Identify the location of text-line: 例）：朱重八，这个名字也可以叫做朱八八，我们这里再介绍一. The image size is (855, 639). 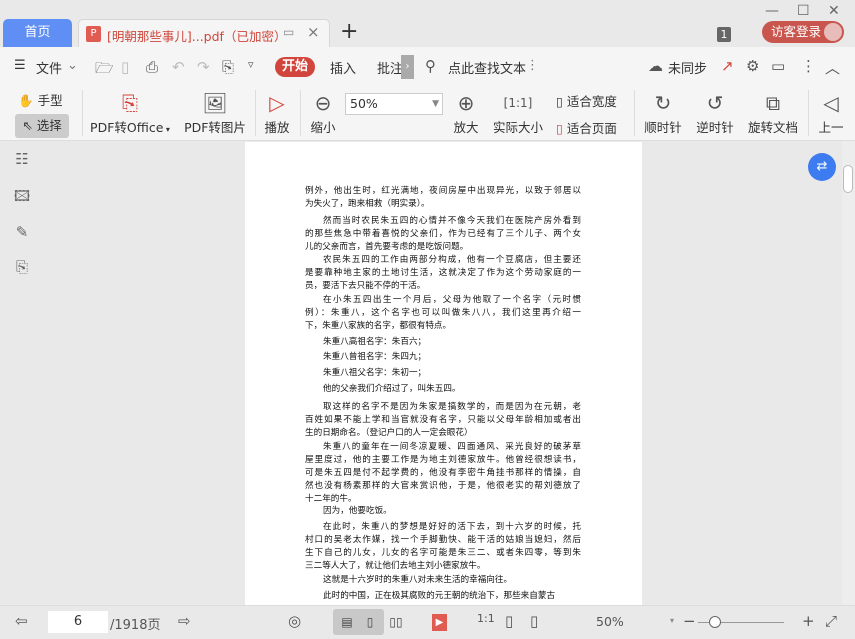
(443, 313).